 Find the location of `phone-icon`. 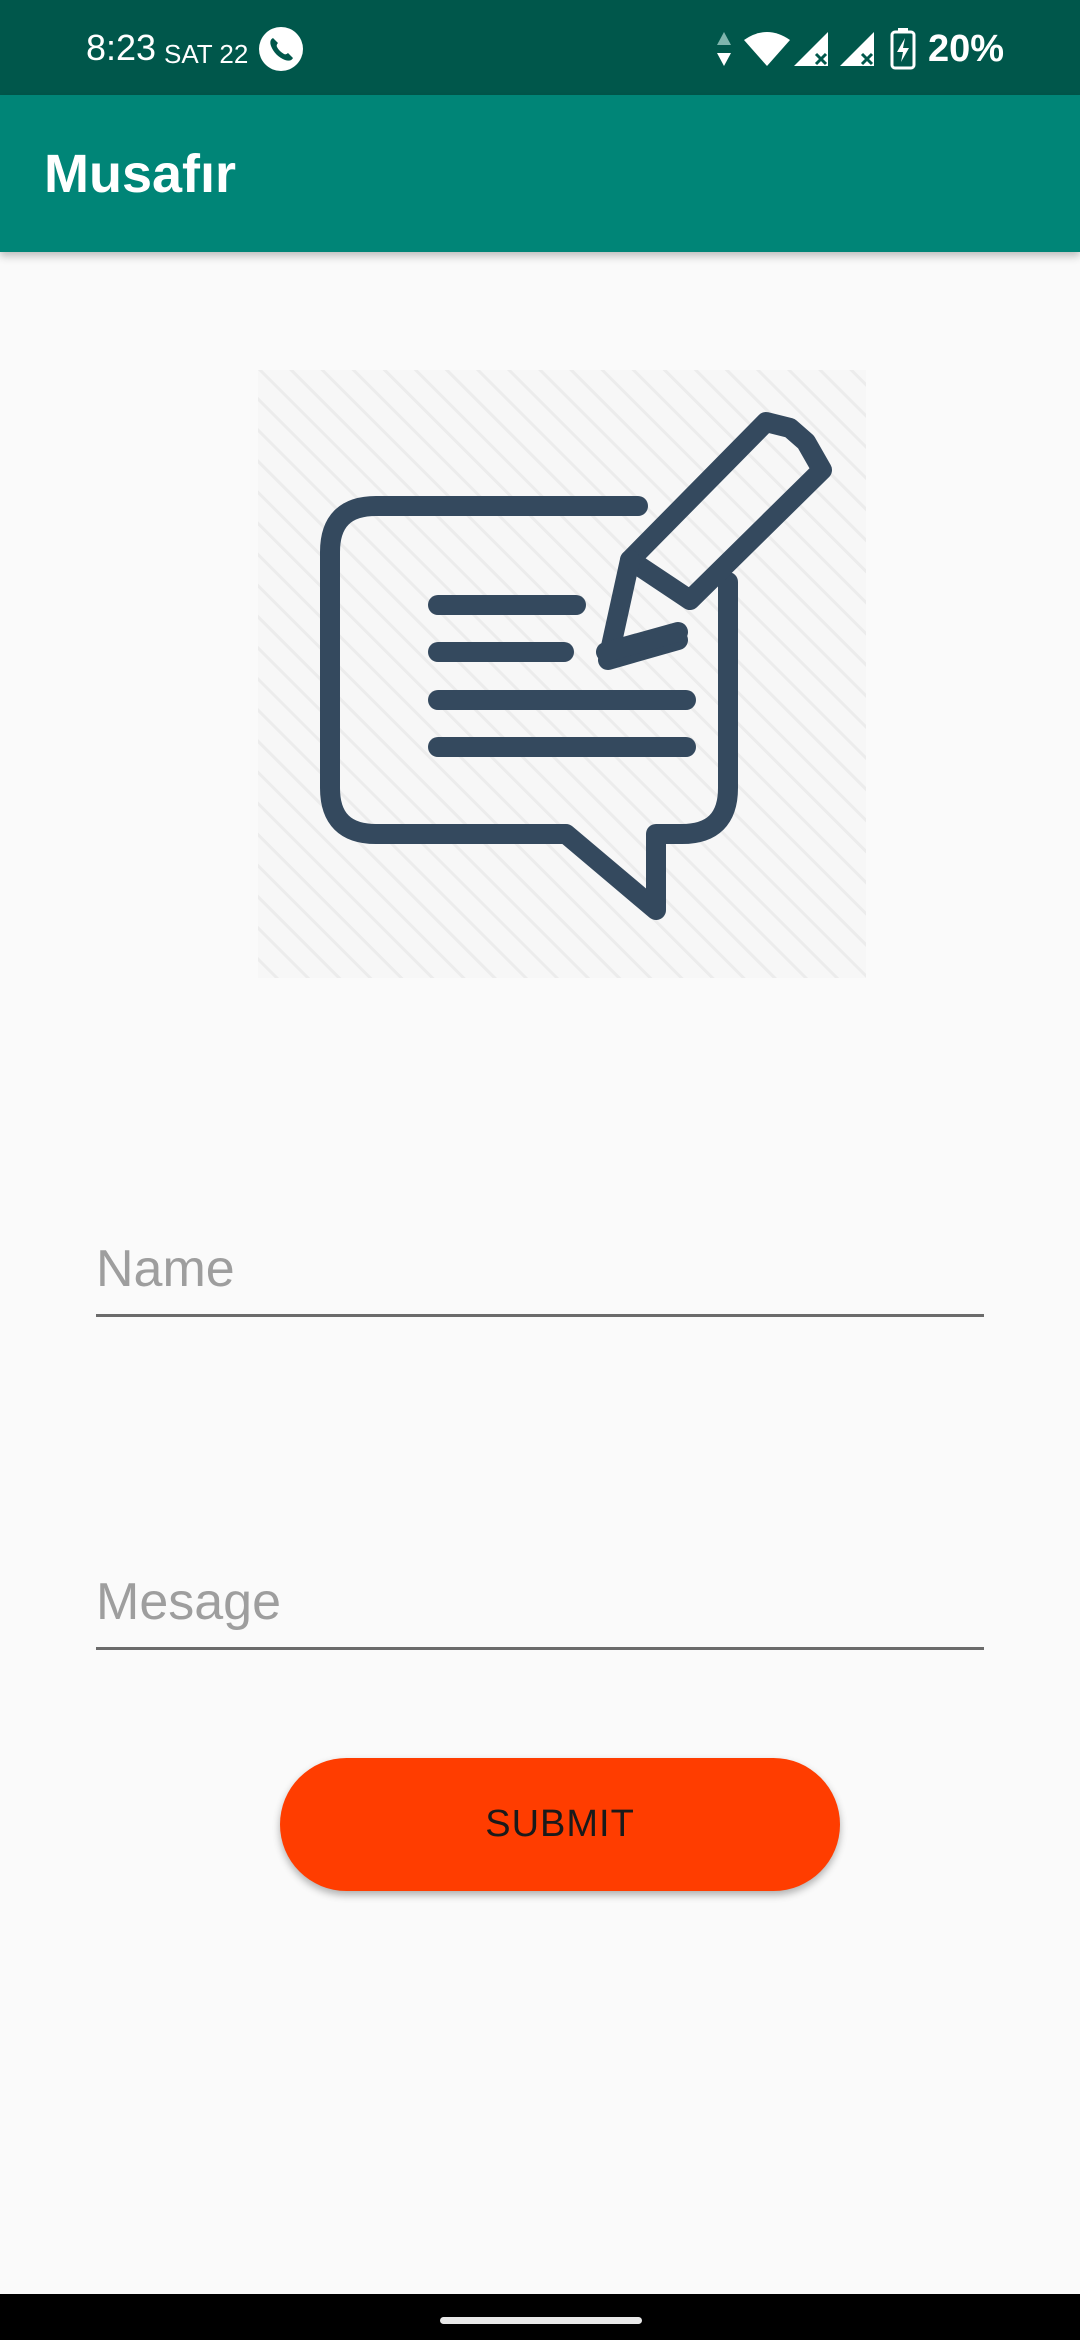

phone-icon is located at coordinates (281, 49).